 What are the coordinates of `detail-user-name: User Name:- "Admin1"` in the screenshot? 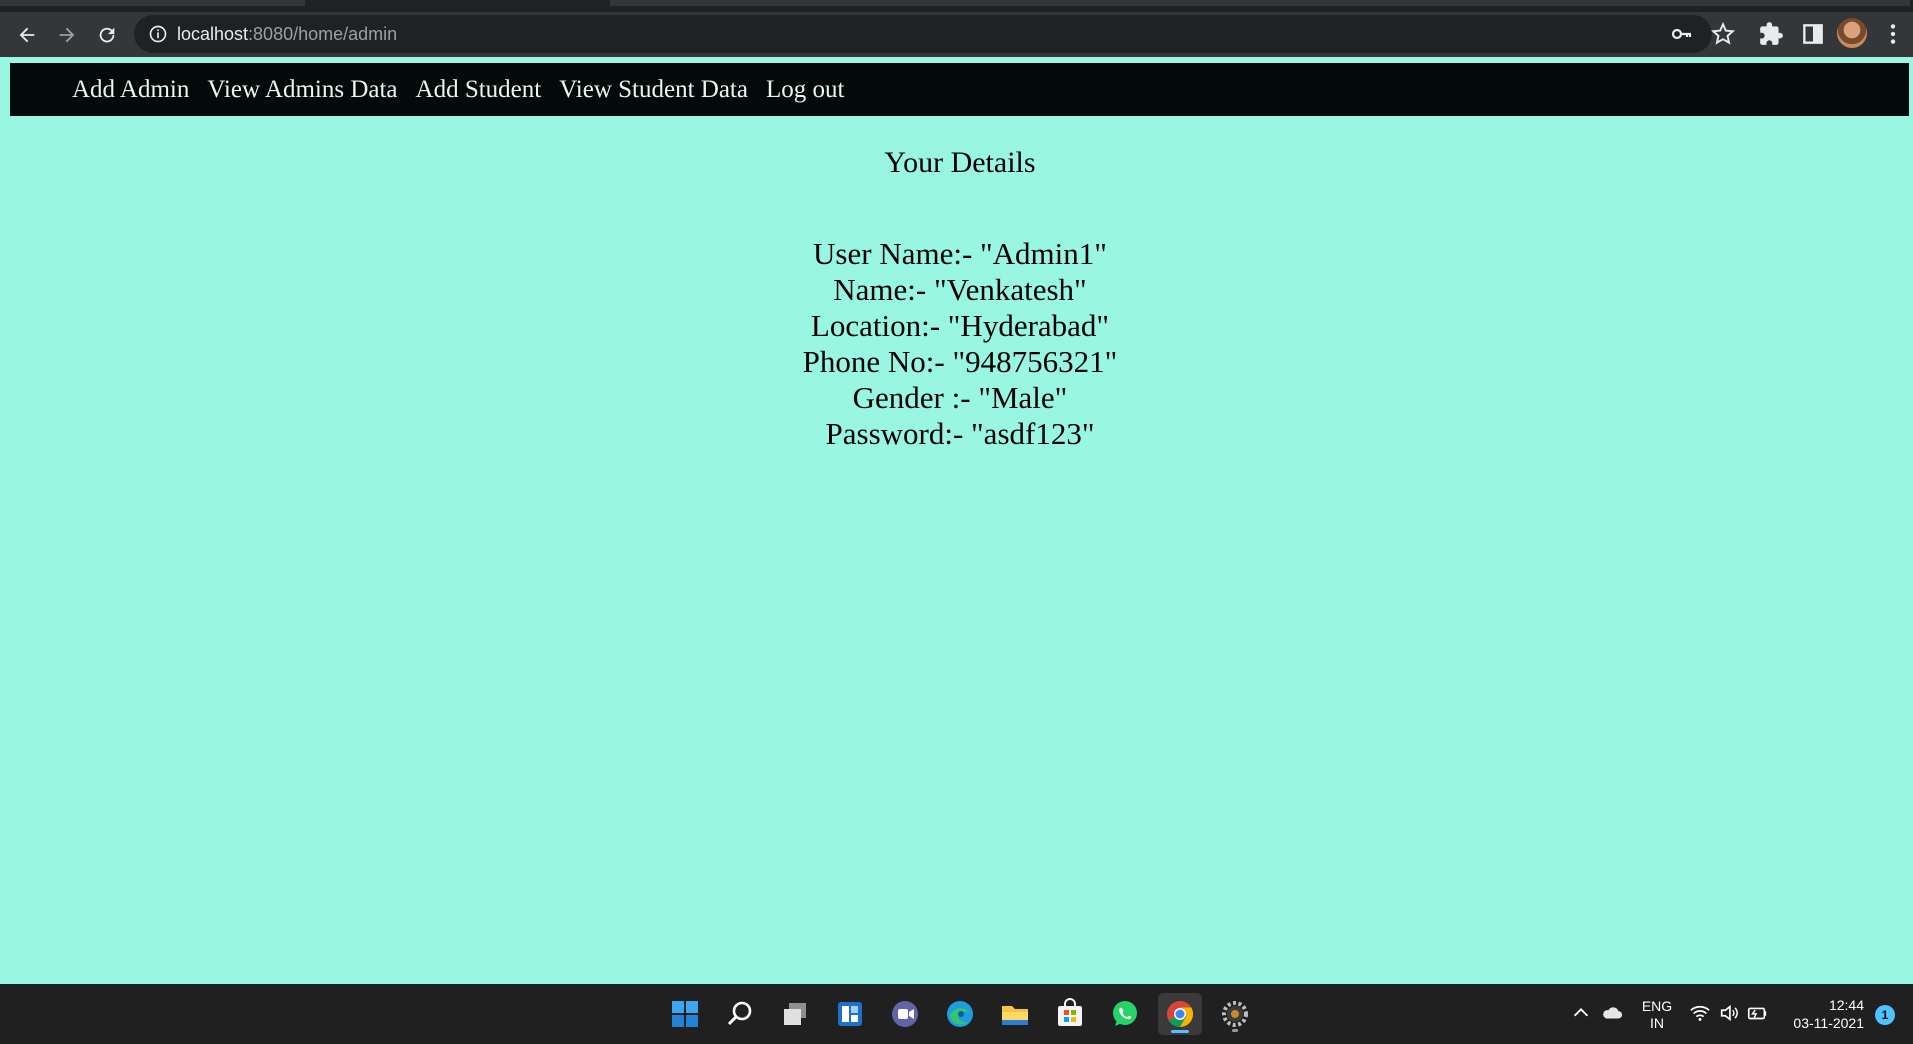 It's located at (960, 253).